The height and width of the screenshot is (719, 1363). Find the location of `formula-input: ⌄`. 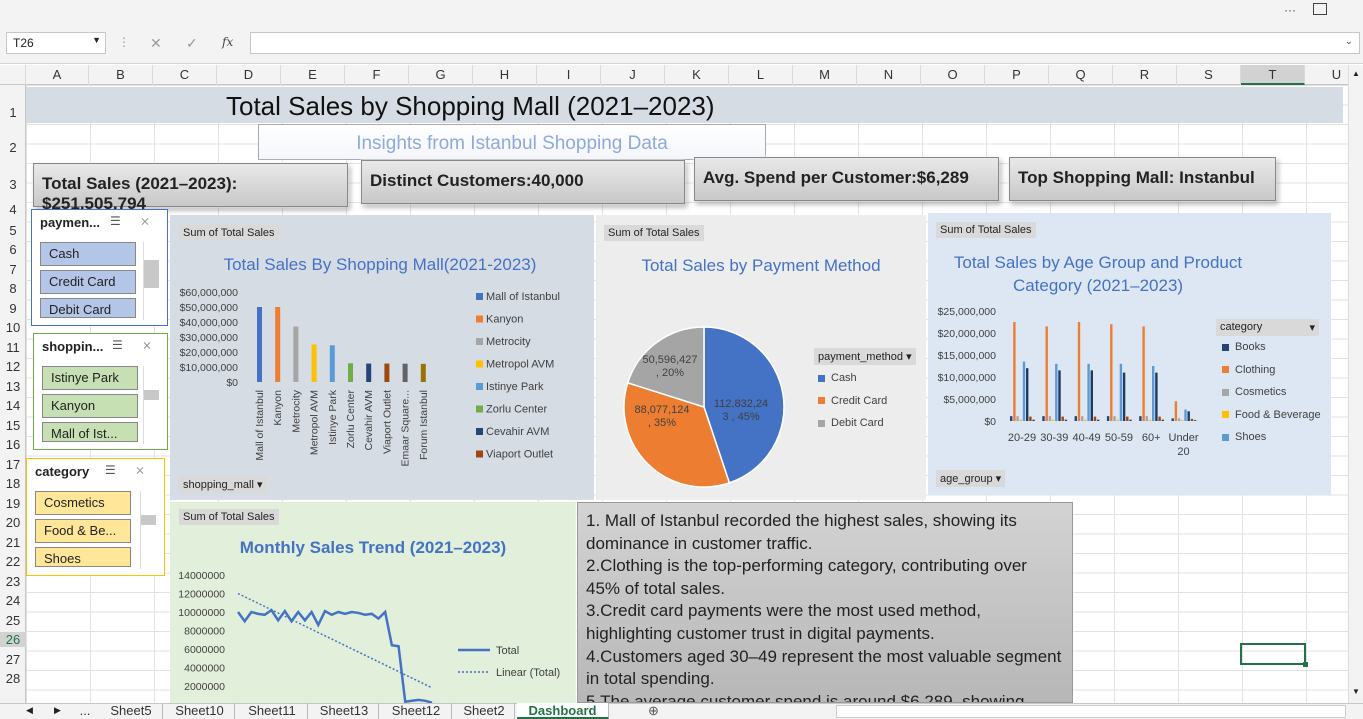

formula-input: ⌄ is located at coordinates (805, 43).